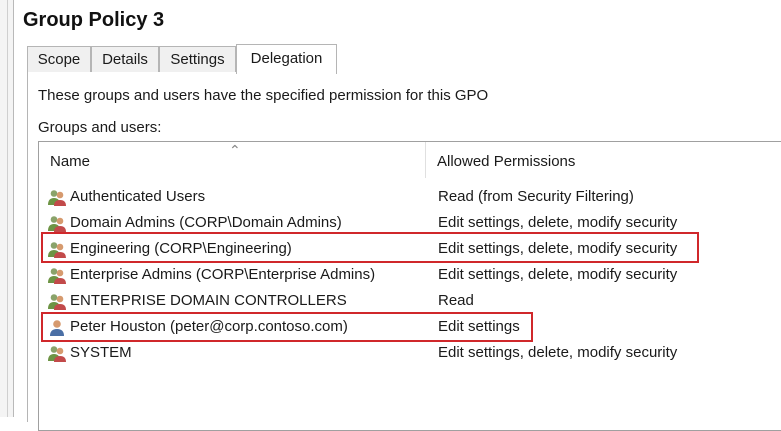 The height and width of the screenshot is (431, 781). What do you see at coordinates (57, 328) in the screenshot?
I see `user-icon` at bounding box center [57, 328].